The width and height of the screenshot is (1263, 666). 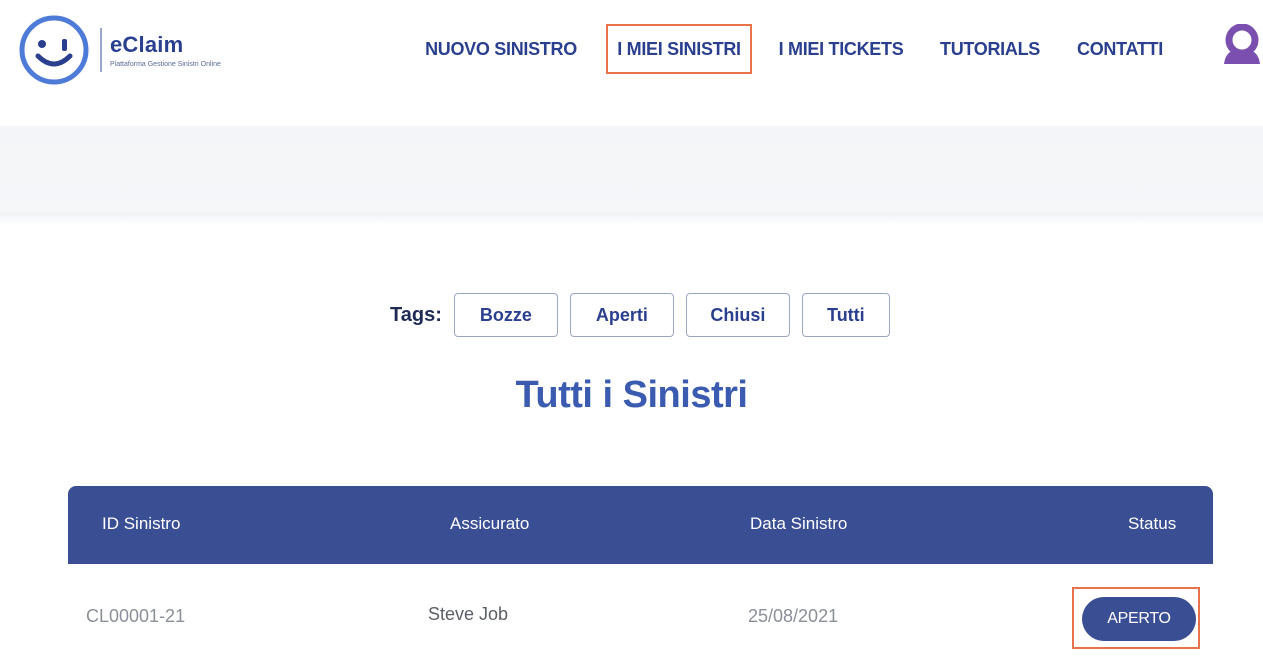 I want to click on hero-band, so click(x=631, y=172).